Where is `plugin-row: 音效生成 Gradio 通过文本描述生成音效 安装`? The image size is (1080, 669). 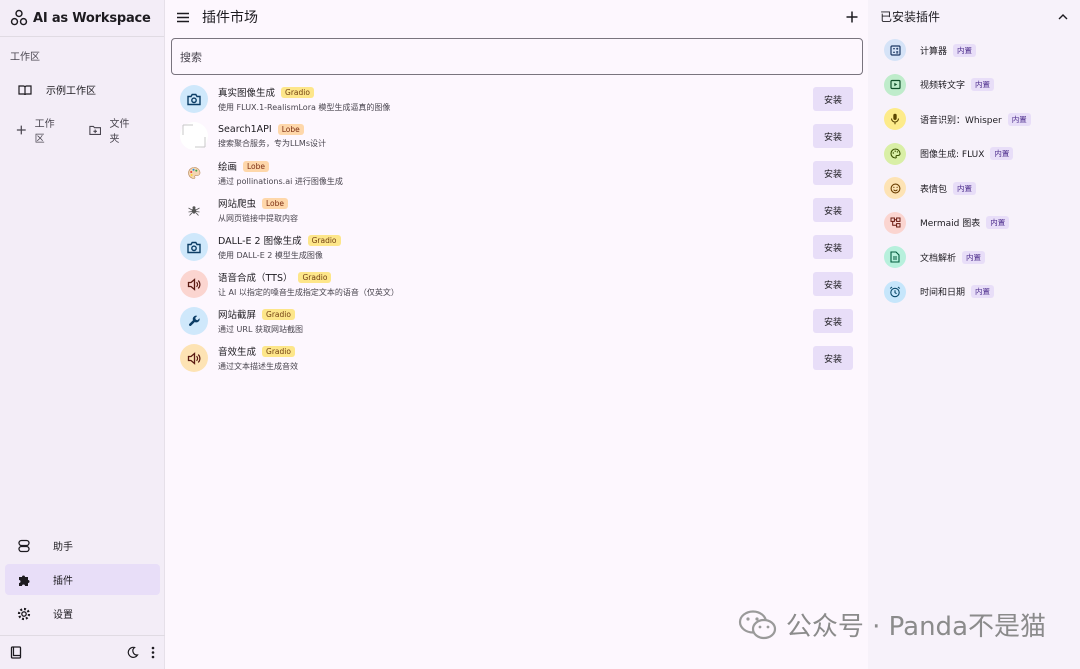 plugin-row: 音效生成 Gradio 通过文本描述生成音效 安装 is located at coordinates (516, 358).